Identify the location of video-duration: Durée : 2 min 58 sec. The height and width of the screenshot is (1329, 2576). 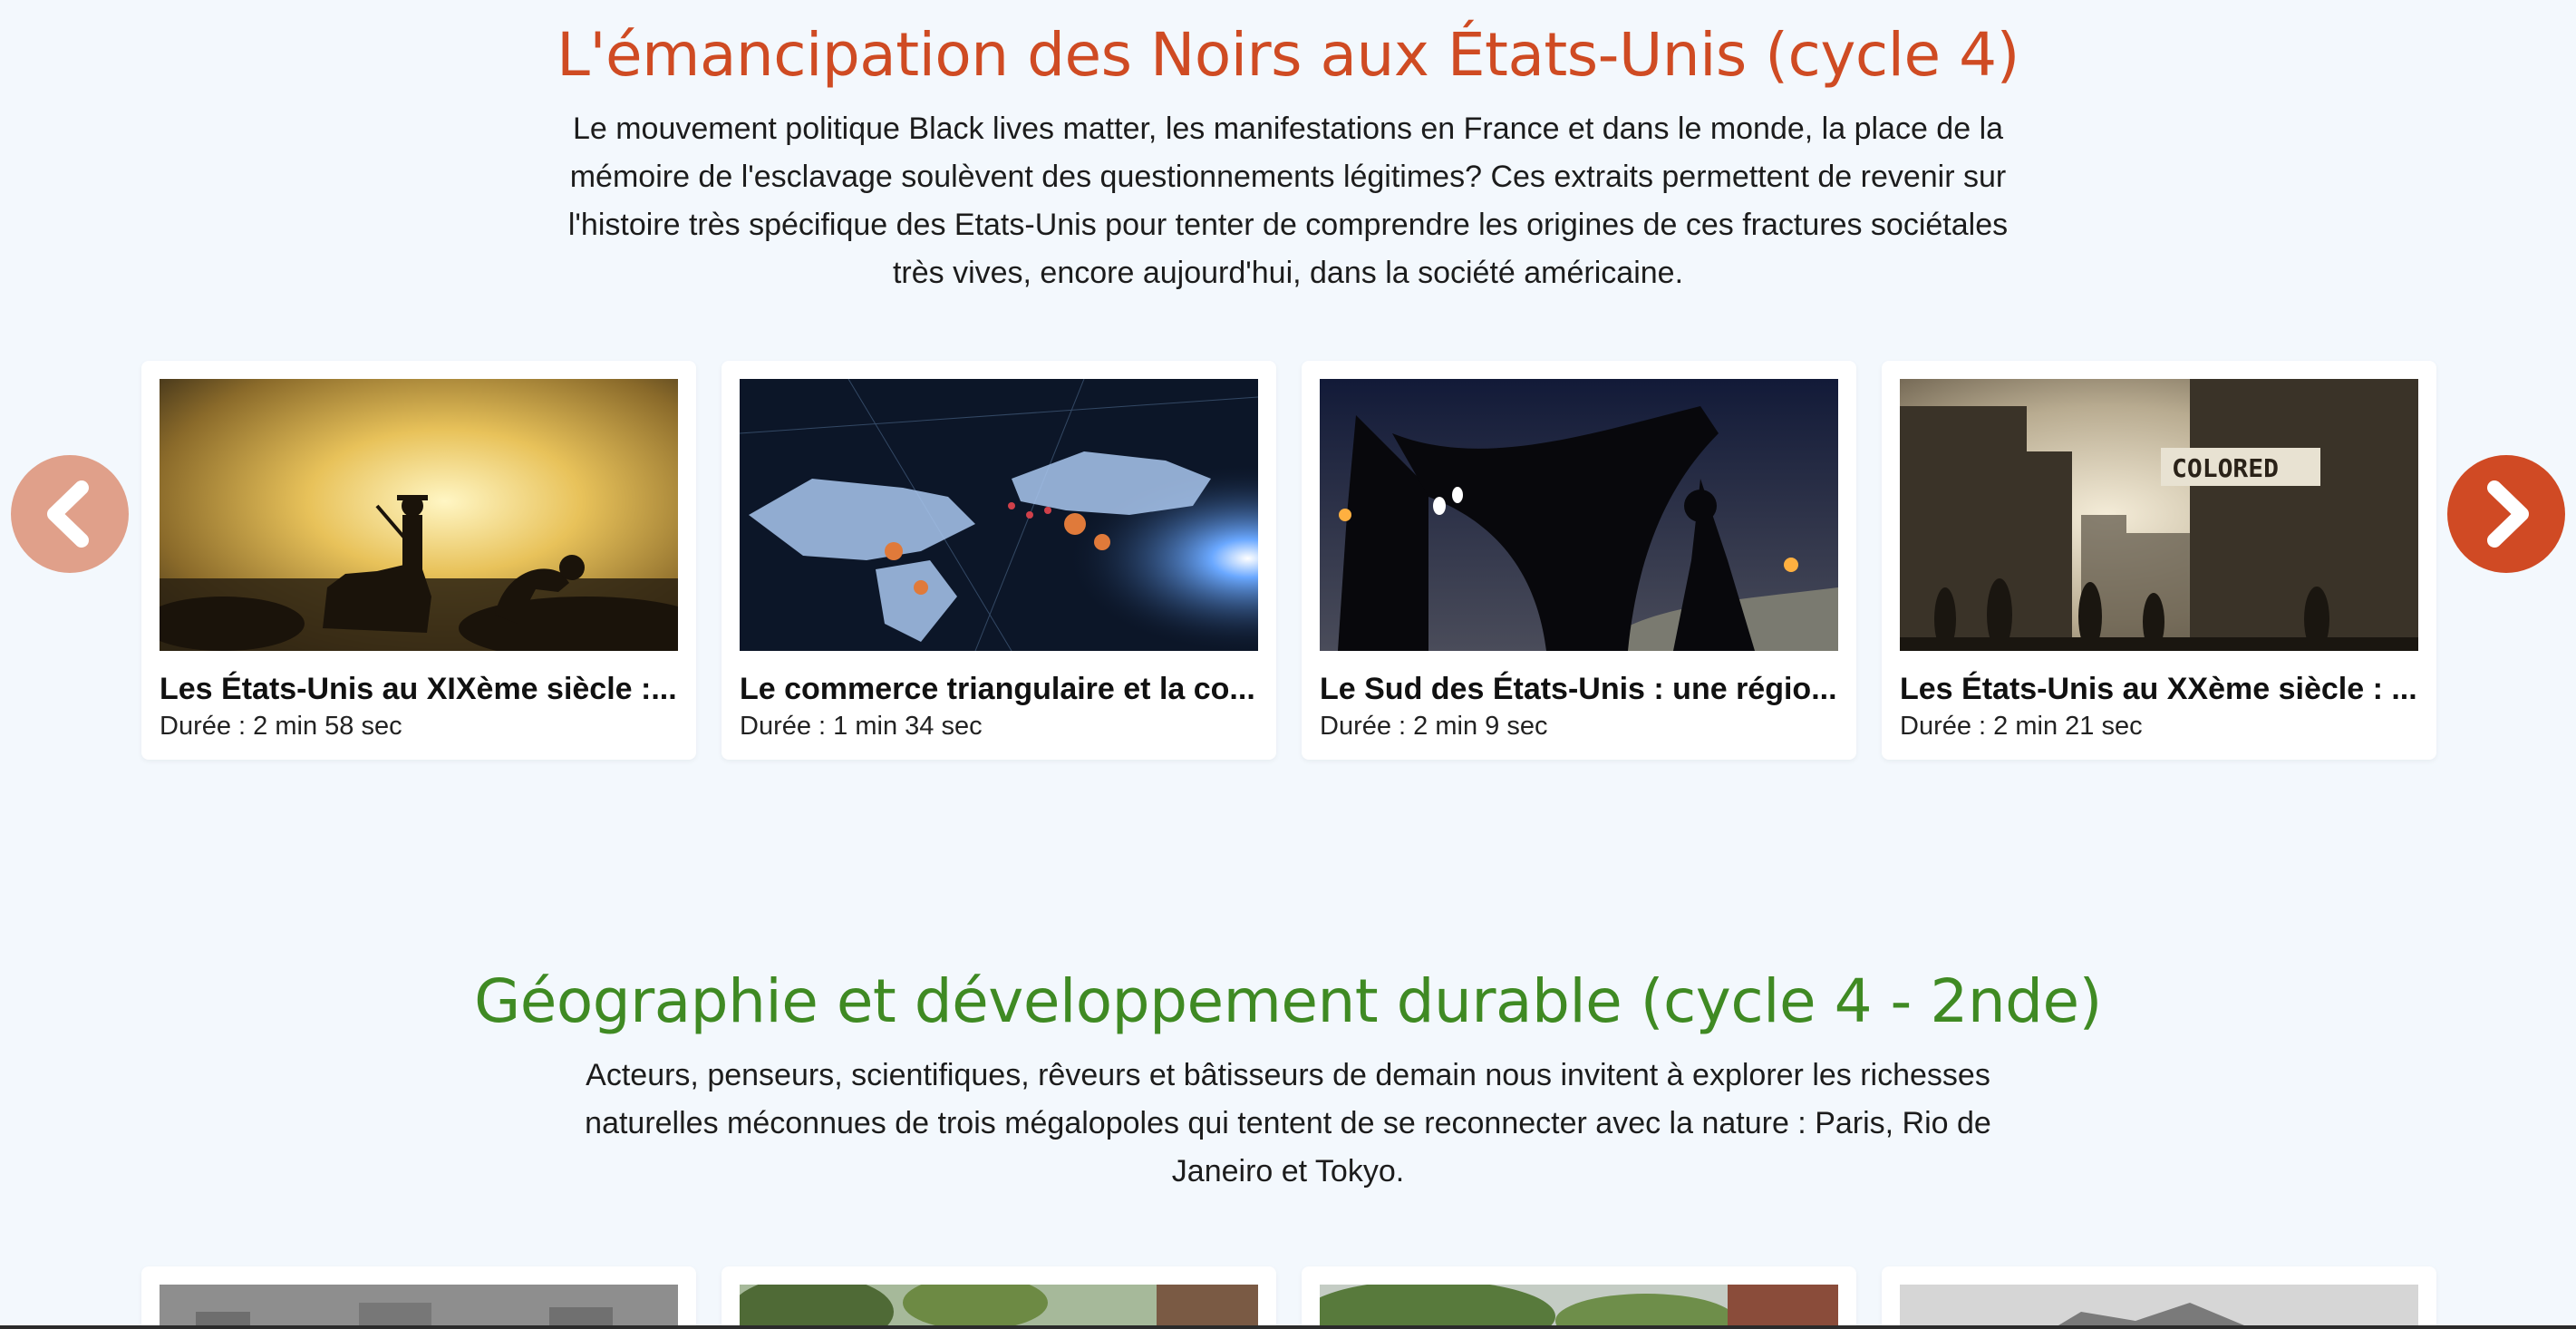
(281, 726).